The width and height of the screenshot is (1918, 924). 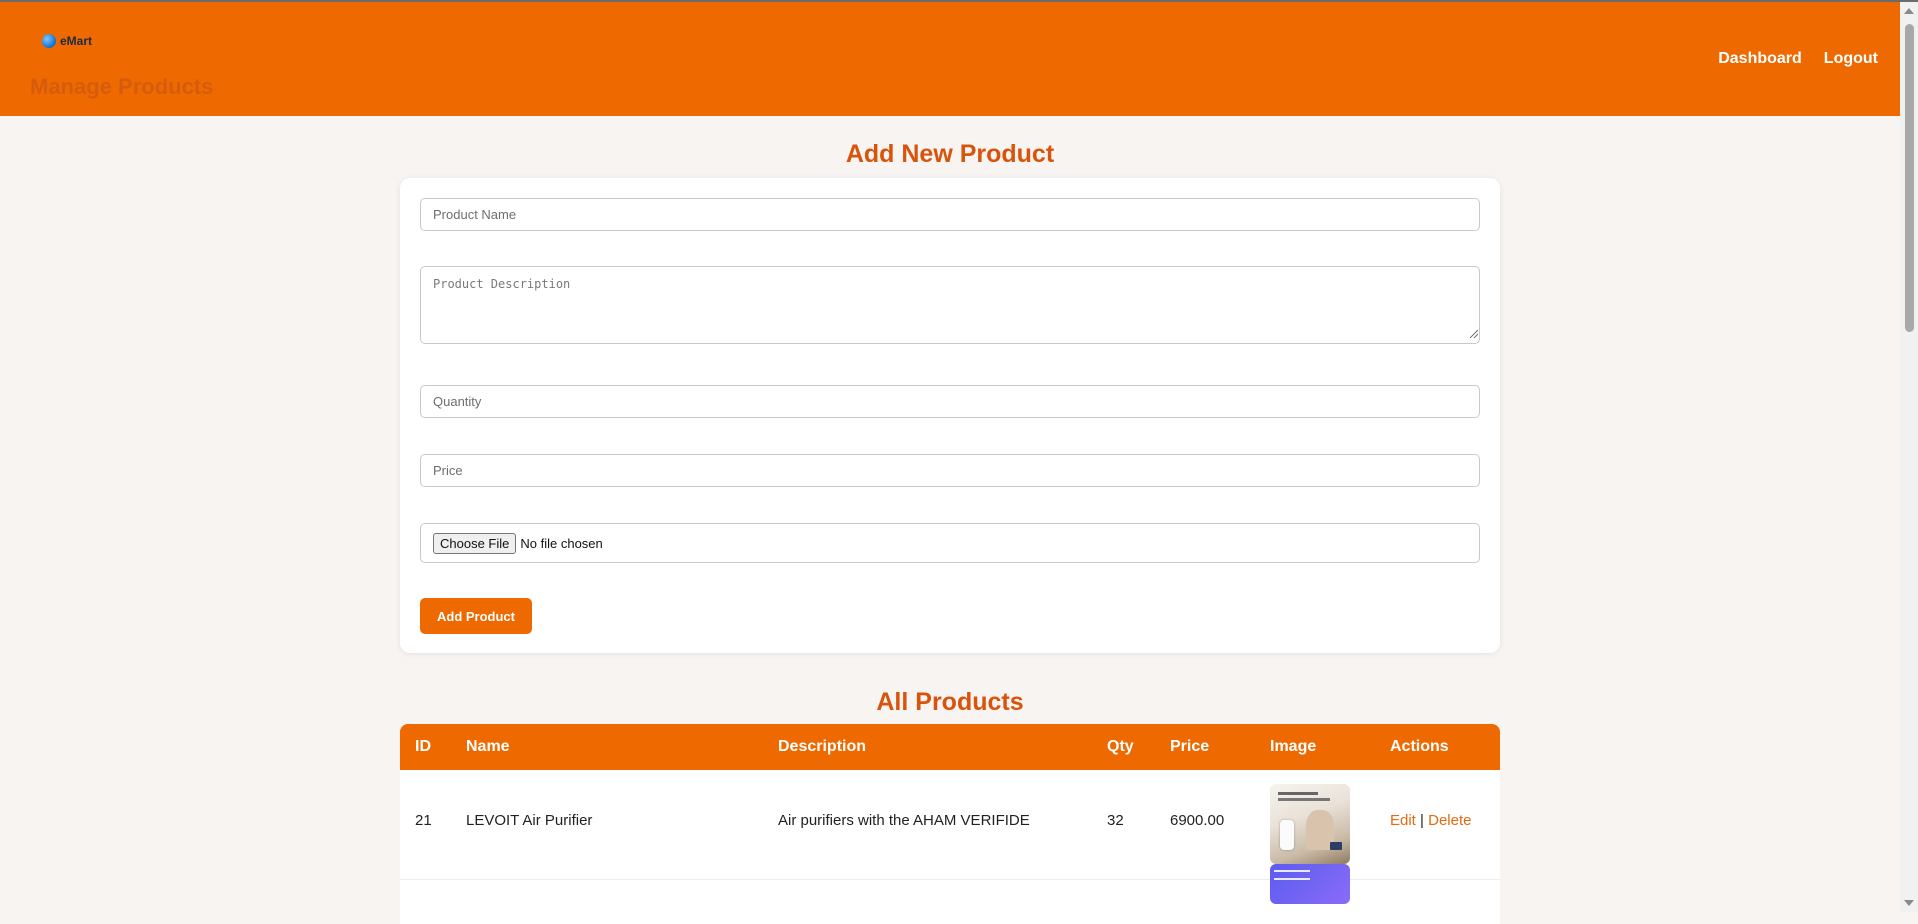 I want to click on top-header: eMart Manage Products Dashboard Logout, so click(x=950, y=59).